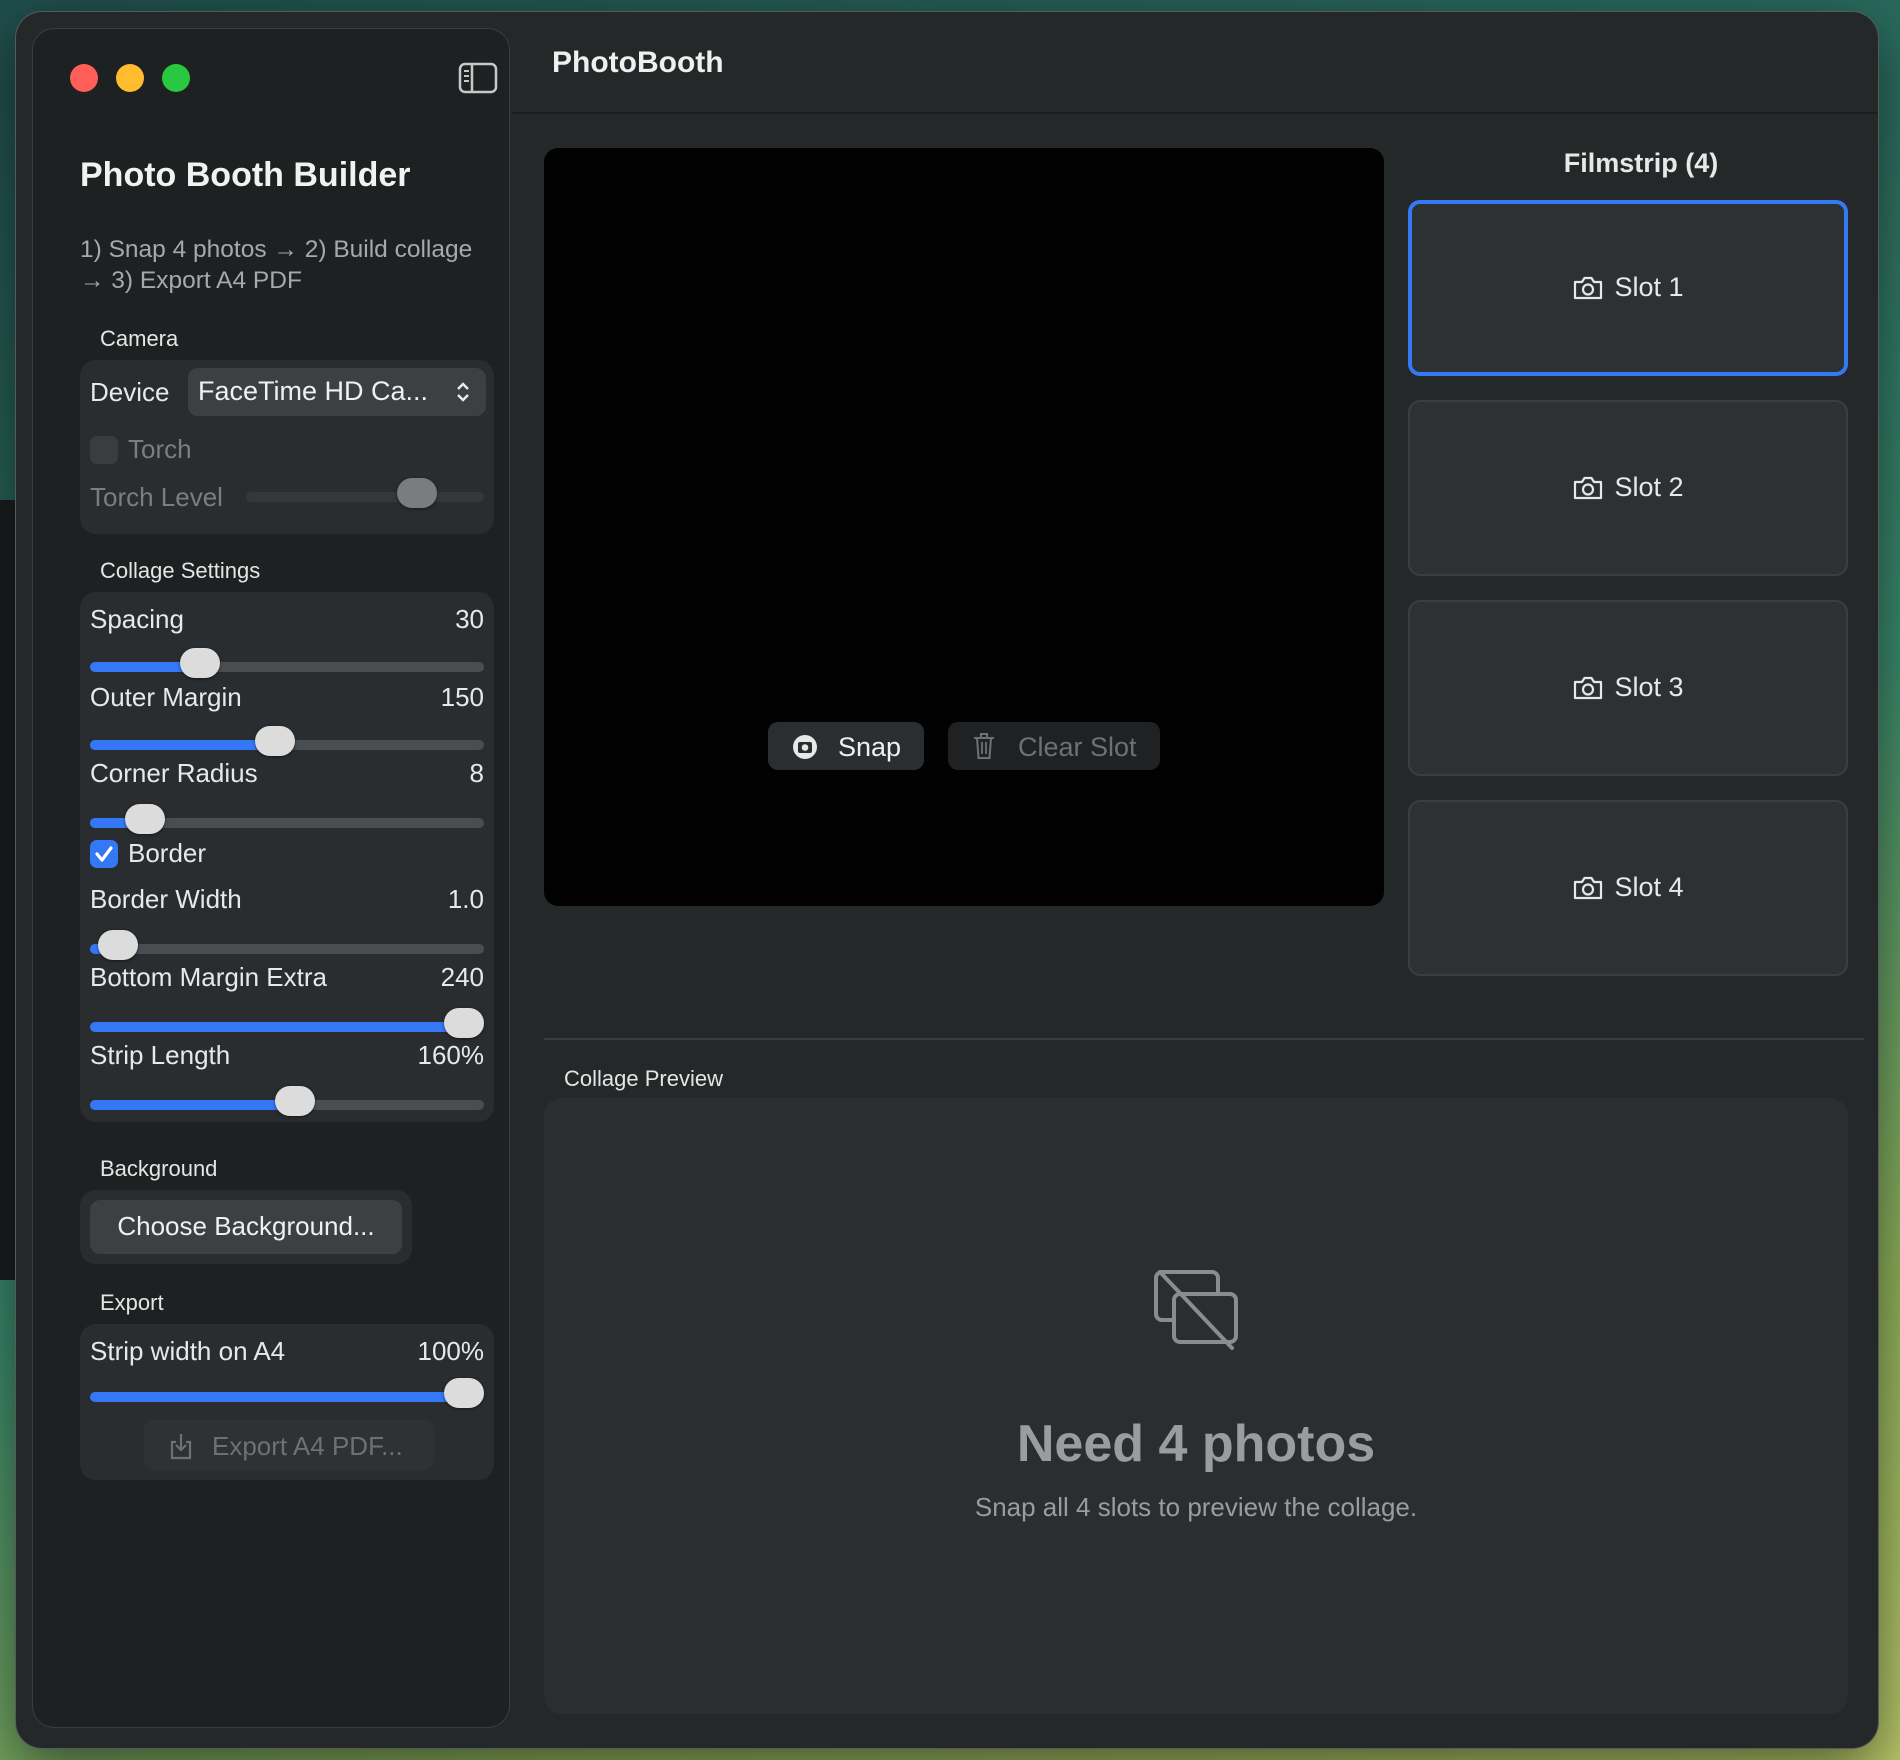 This screenshot has height=1760, width=1900. What do you see at coordinates (465, 899) in the screenshot?
I see `border-width-value: 1.0` at bounding box center [465, 899].